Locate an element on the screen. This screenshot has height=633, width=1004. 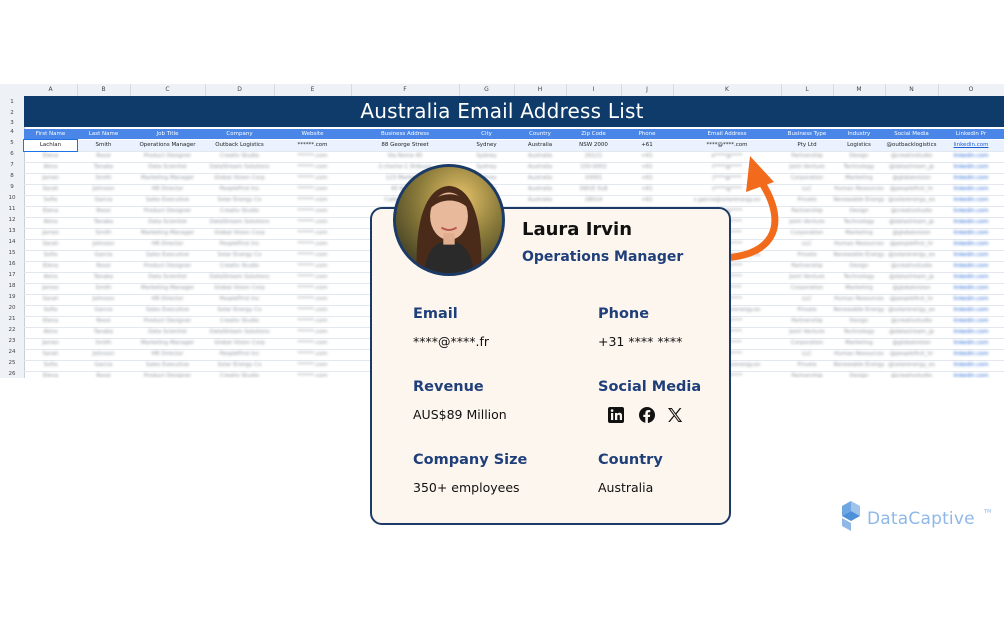
row-number: 12 is located at coordinates (12, 220).